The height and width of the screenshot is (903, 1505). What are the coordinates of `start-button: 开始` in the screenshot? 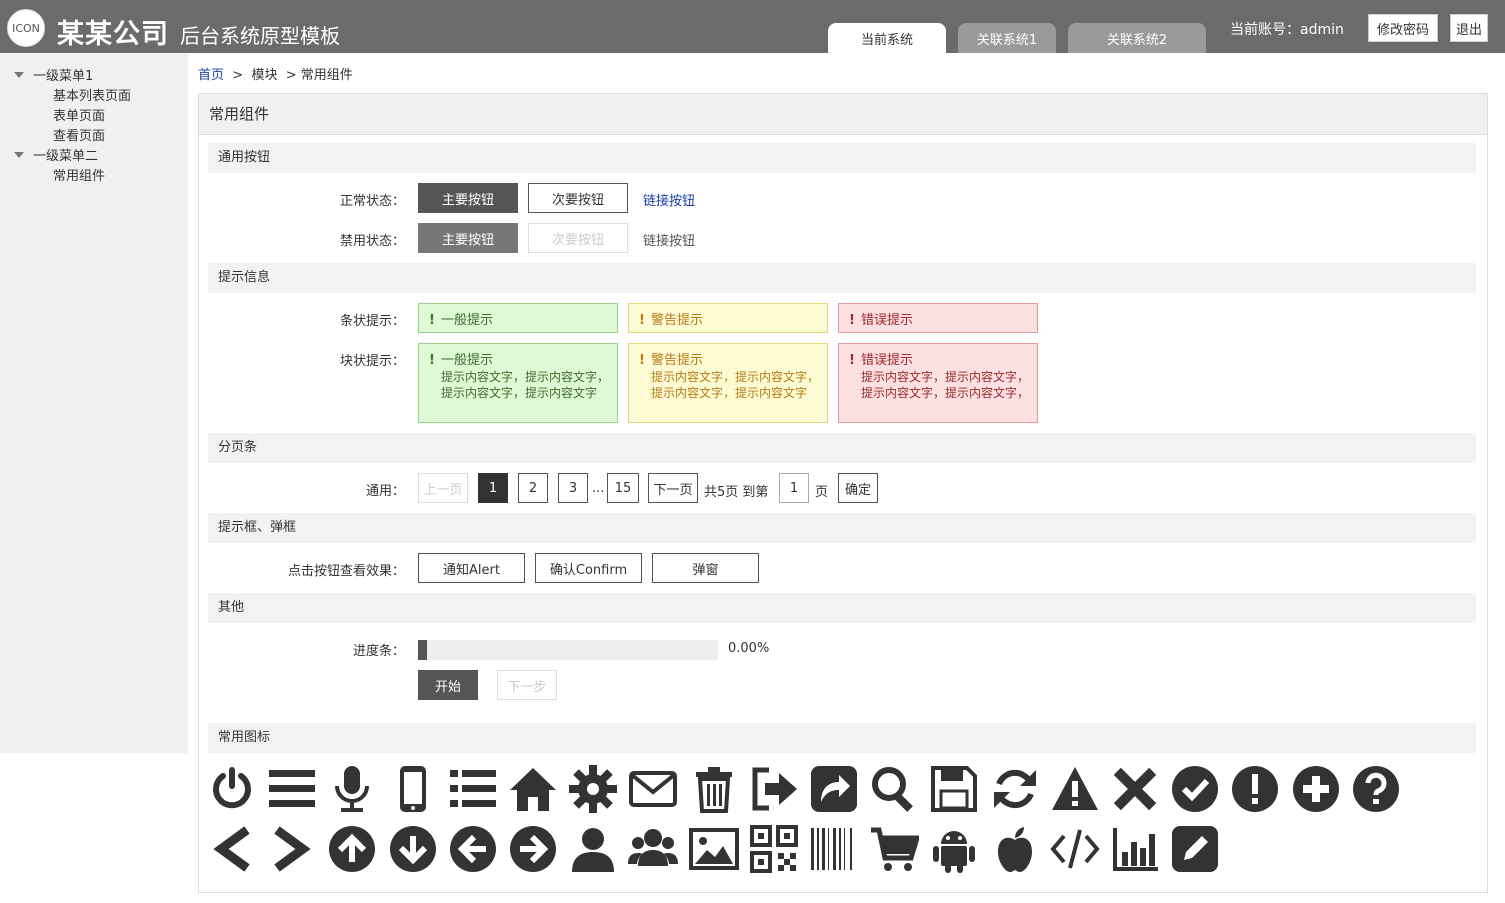 It's located at (448, 685).